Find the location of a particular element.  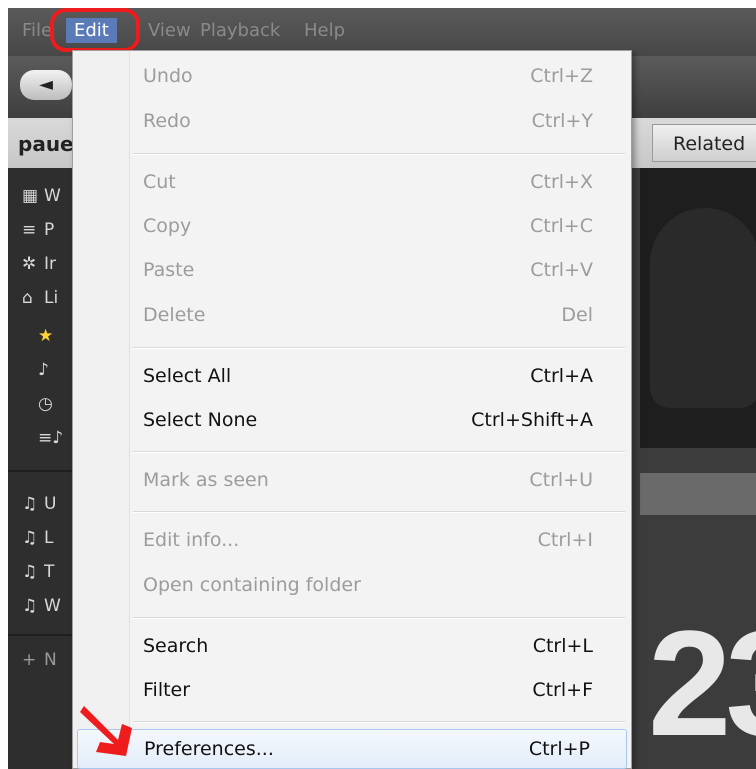

tab-related: Related is located at coordinates (704, 143).